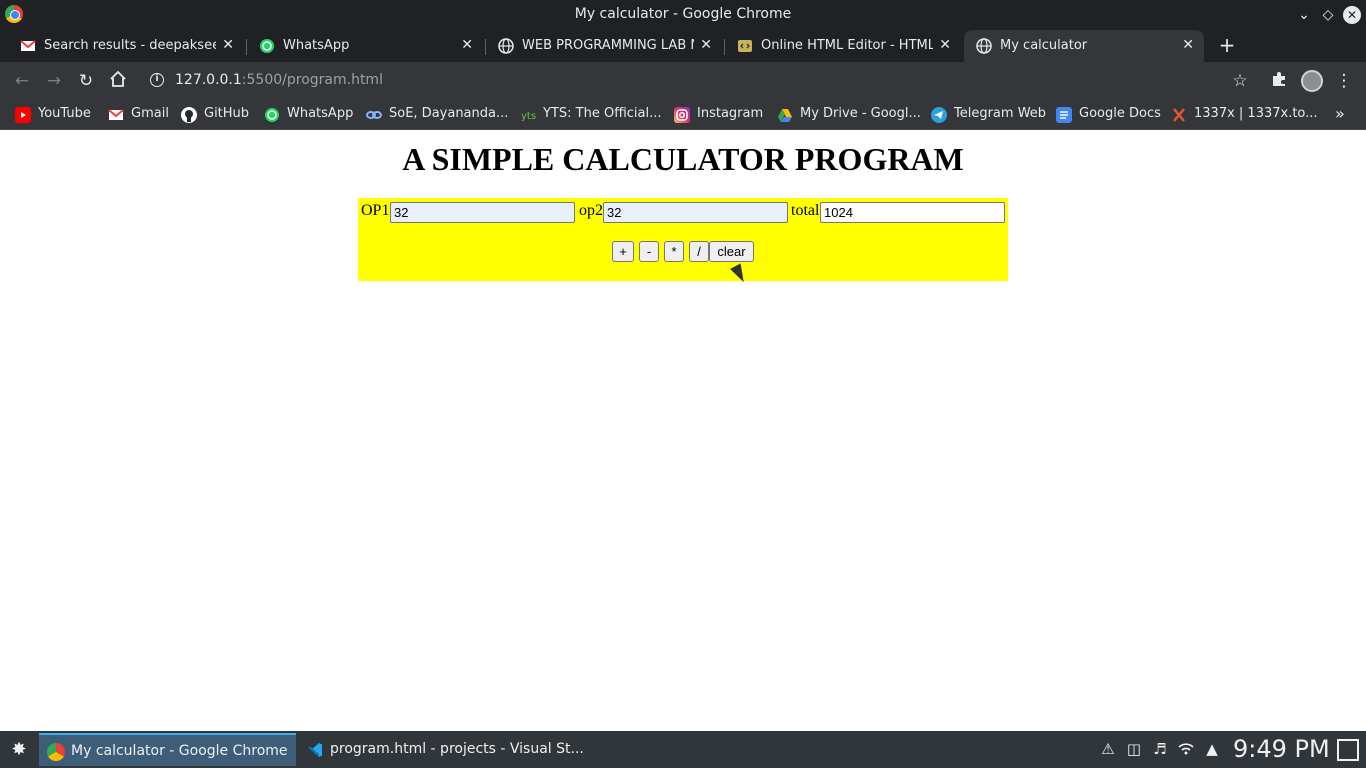 Image resolution: width=1366 pixels, height=768 pixels. Describe the element at coordinates (1279, 81) in the screenshot. I see `extensions-icon` at that location.